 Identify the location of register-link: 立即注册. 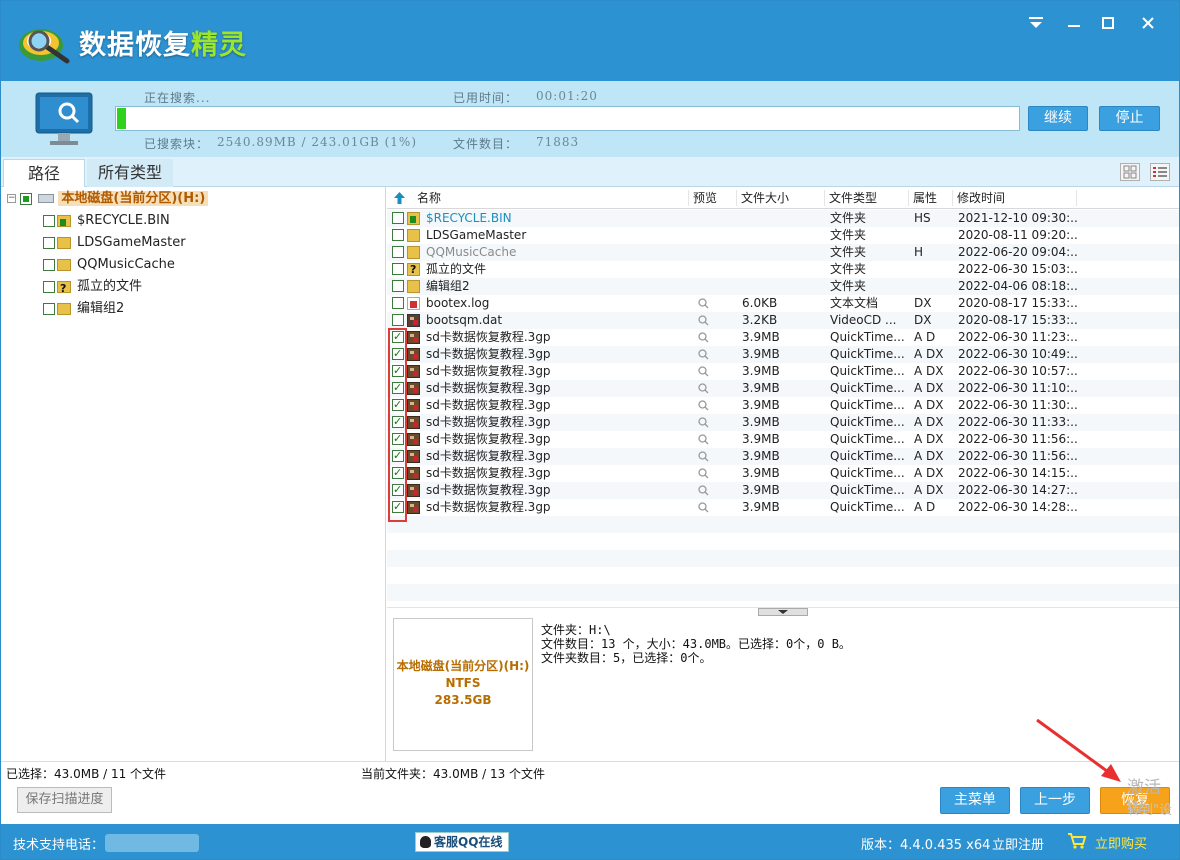
(1018, 843).